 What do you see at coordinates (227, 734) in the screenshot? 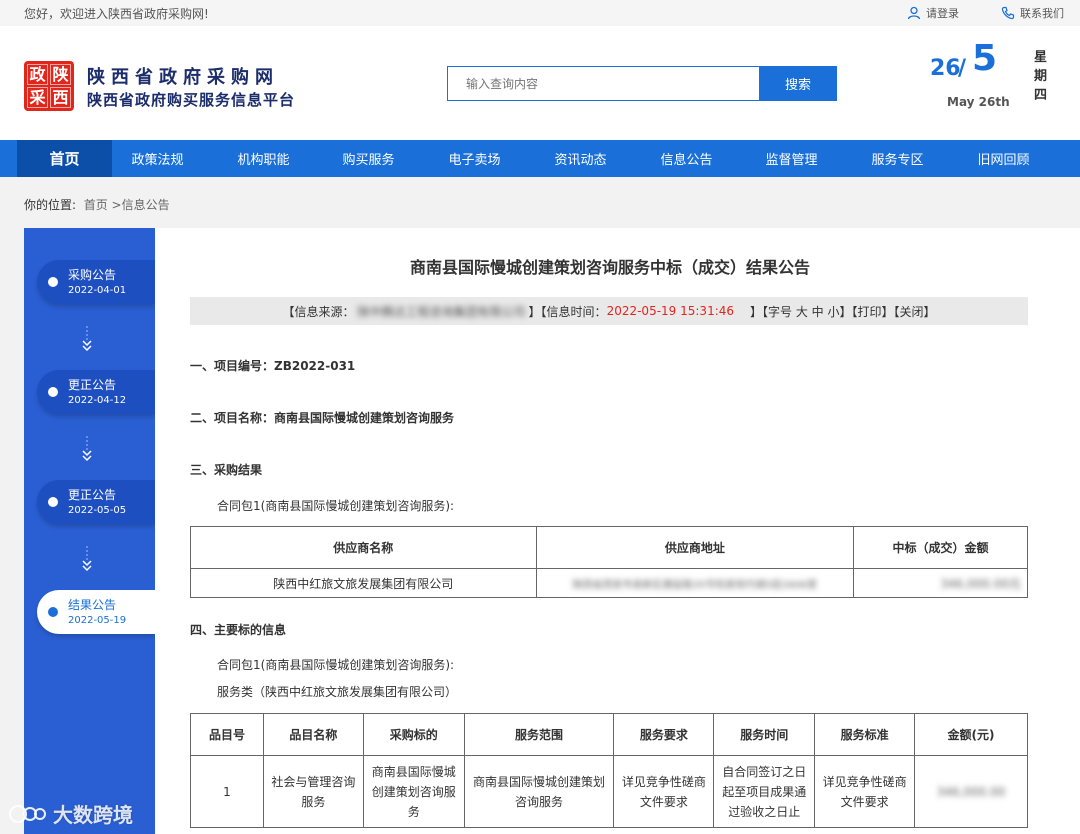
I see `table-header: 品目号` at bounding box center [227, 734].